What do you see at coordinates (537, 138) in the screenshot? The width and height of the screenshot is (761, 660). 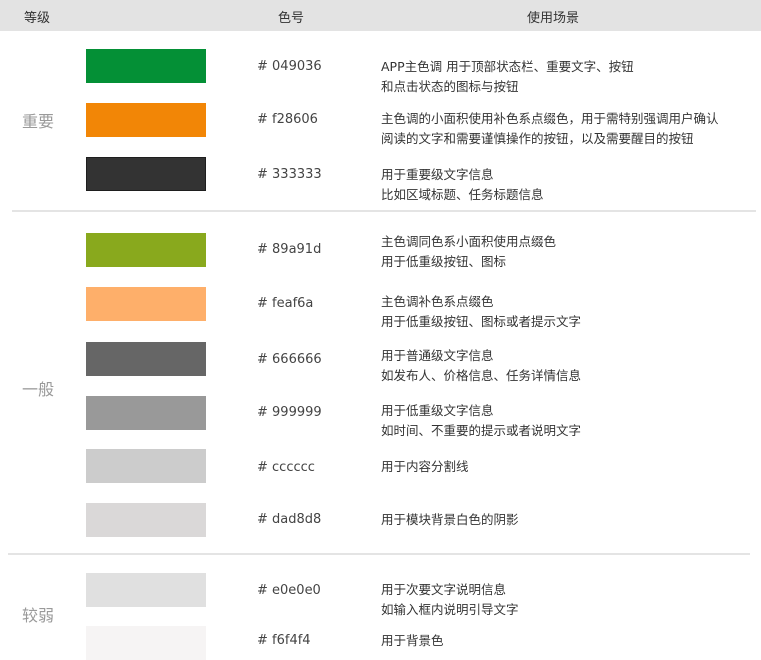 I see `color-usage-line2: 阅读的文字和需要谨慎操作的按钮，以及需要醒目的按钮` at bounding box center [537, 138].